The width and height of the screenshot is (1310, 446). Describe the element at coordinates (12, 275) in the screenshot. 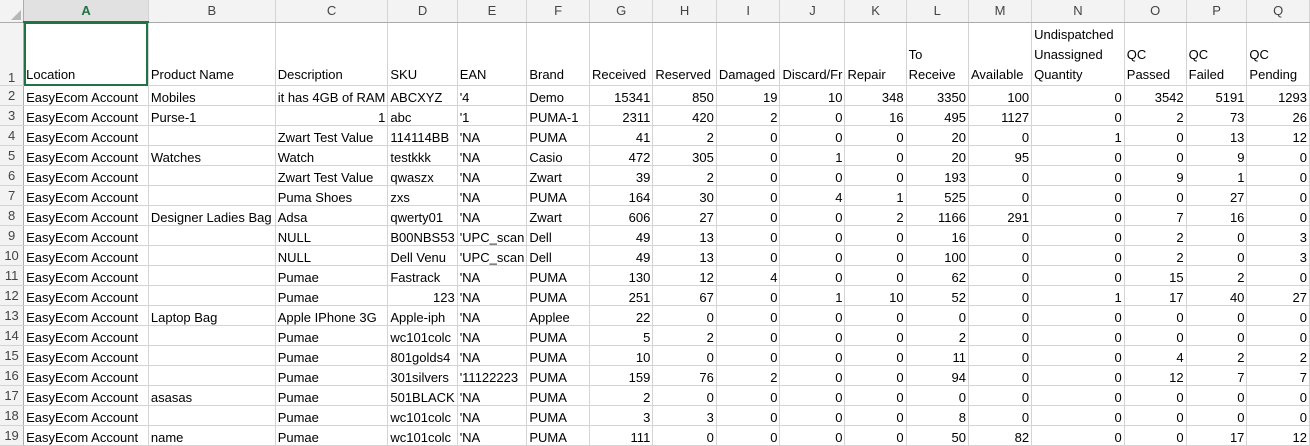

I see `row-header-11: 11` at that location.